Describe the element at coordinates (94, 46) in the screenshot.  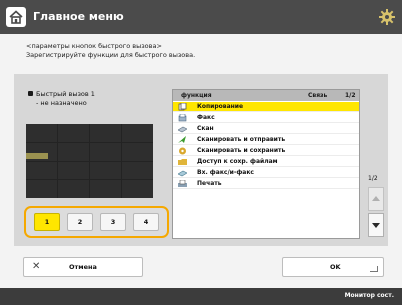
I see `instructions-line-1: <параметры кнопок быстрого вызова>` at that location.